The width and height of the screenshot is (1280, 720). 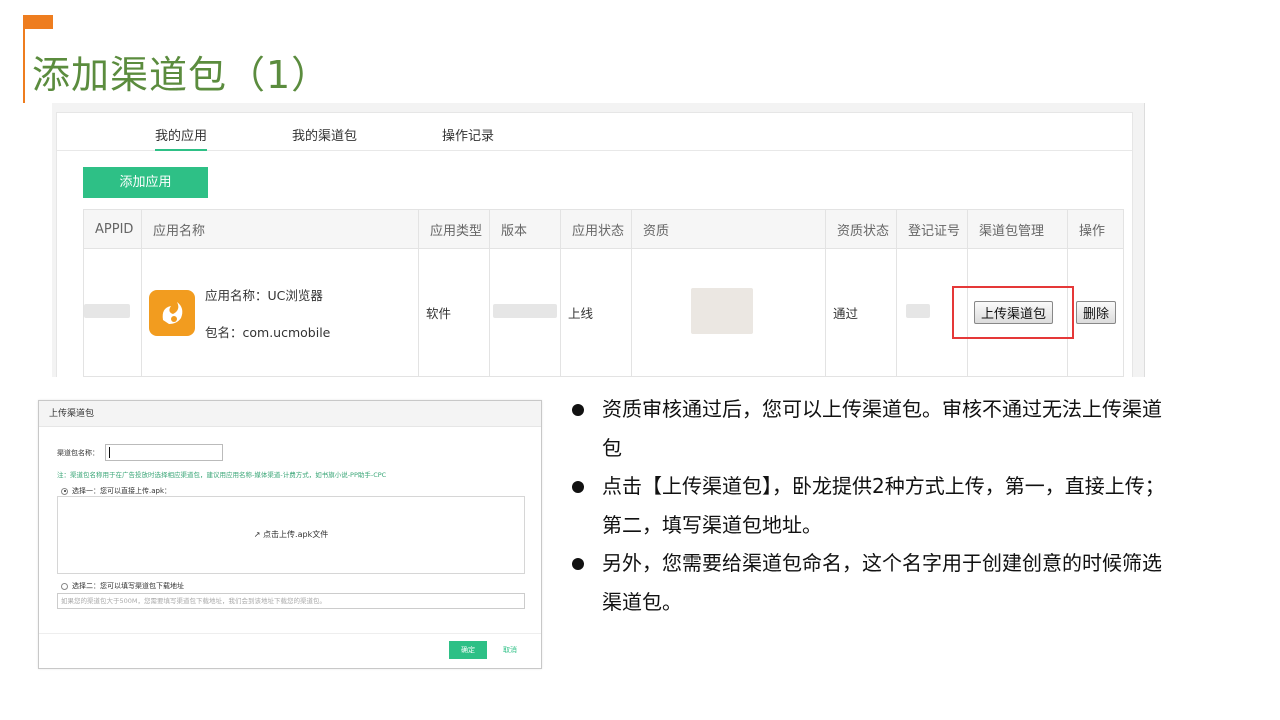 I want to click on cell-qualification, so click(x=728, y=312).